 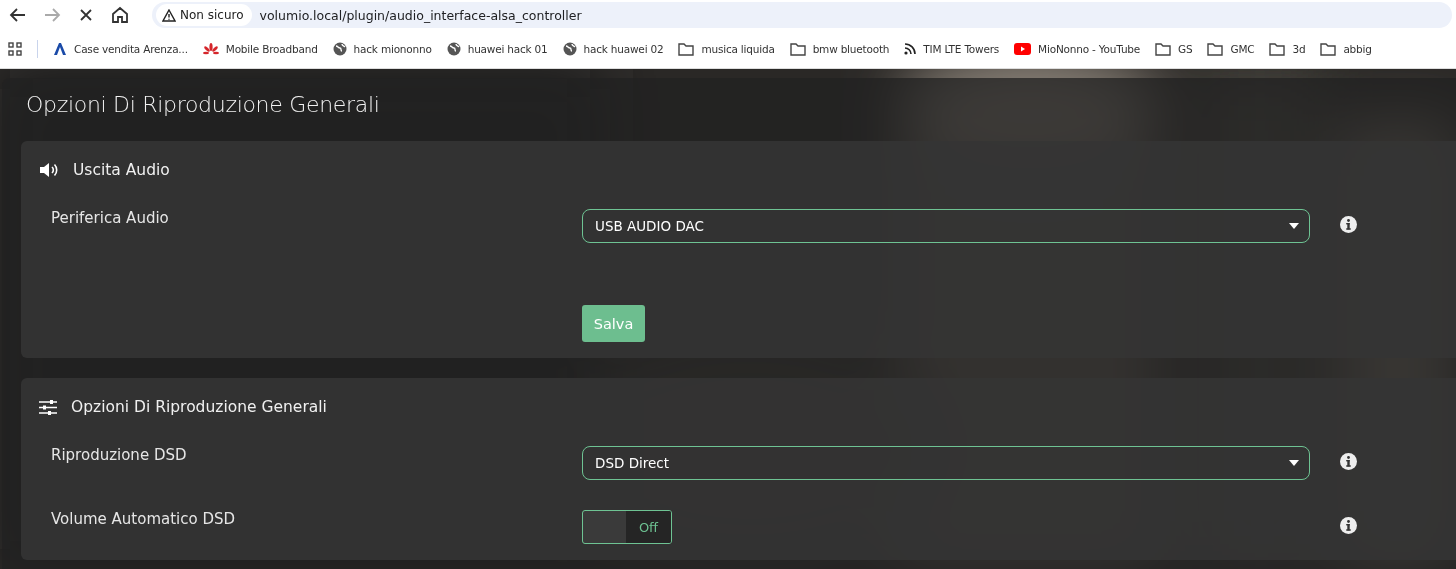 What do you see at coordinates (627, 527) in the screenshot?
I see `toggle-switch: Off` at bounding box center [627, 527].